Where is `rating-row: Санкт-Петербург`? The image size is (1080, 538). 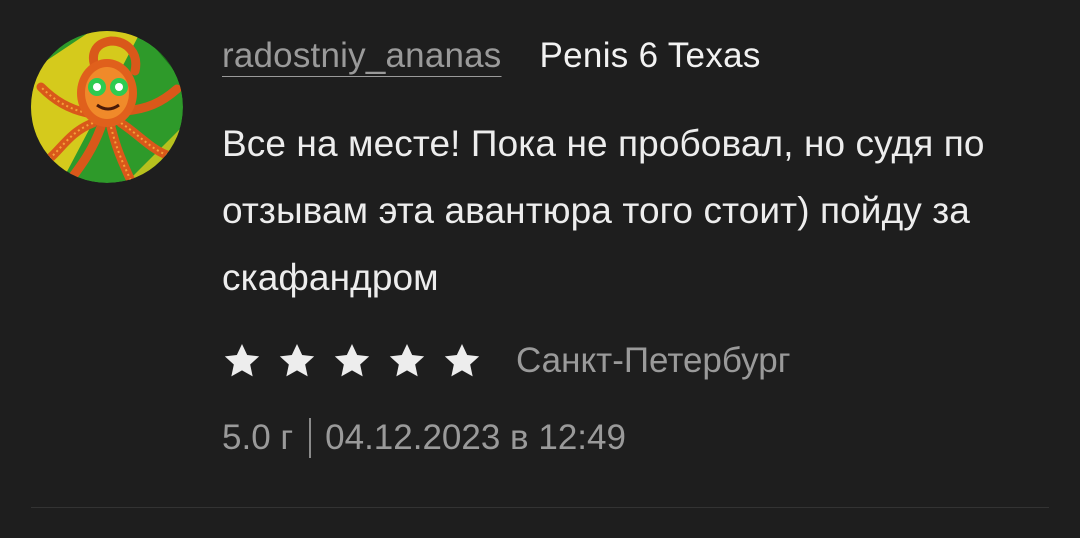
rating-row: Санкт-Петербург is located at coordinates (632, 361).